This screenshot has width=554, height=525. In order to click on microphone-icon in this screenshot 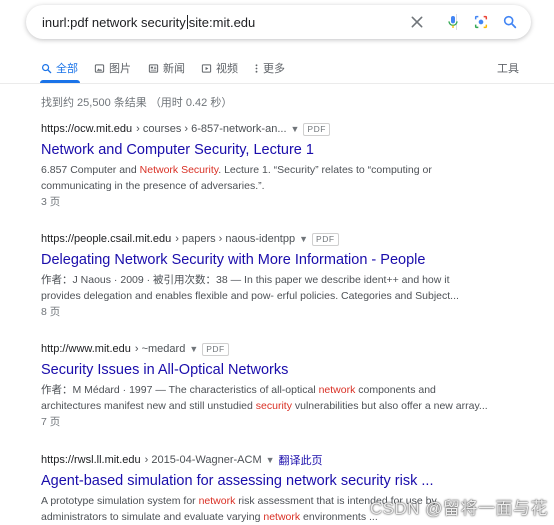, I will do `click(453, 22)`.